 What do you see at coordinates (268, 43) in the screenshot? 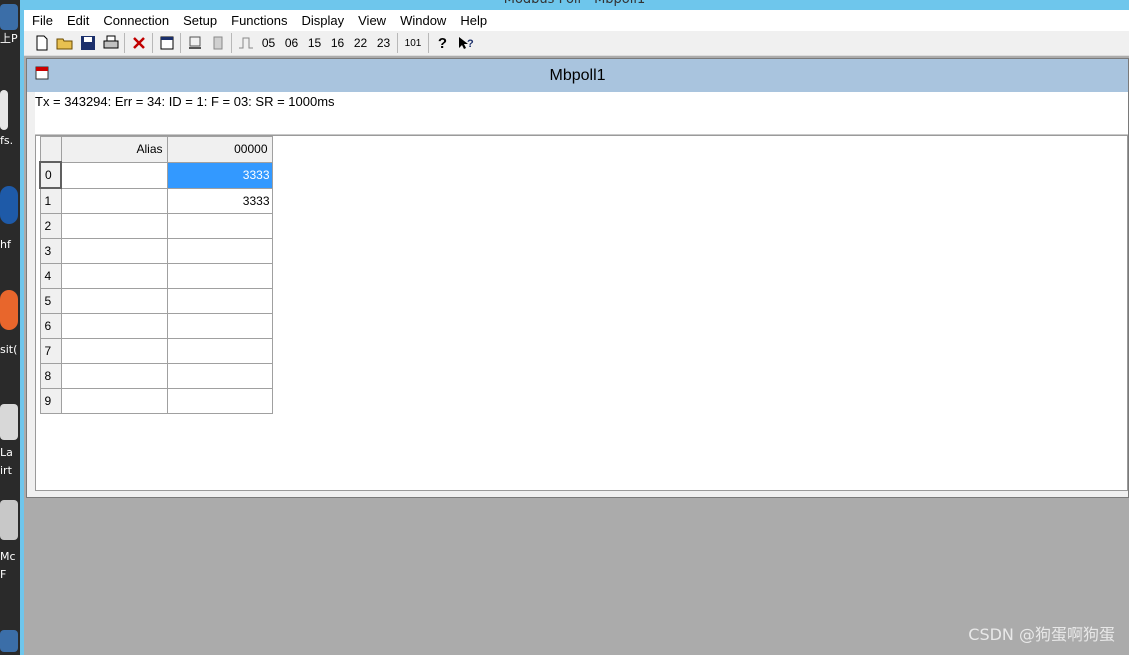
I see `fc05-button: 05` at bounding box center [268, 43].